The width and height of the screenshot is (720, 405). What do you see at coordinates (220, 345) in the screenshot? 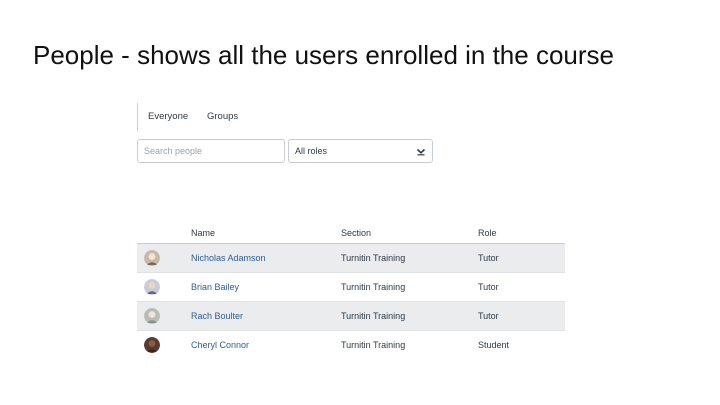
I see `user-name-link: Cheryl Connor` at bounding box center [220, 345].